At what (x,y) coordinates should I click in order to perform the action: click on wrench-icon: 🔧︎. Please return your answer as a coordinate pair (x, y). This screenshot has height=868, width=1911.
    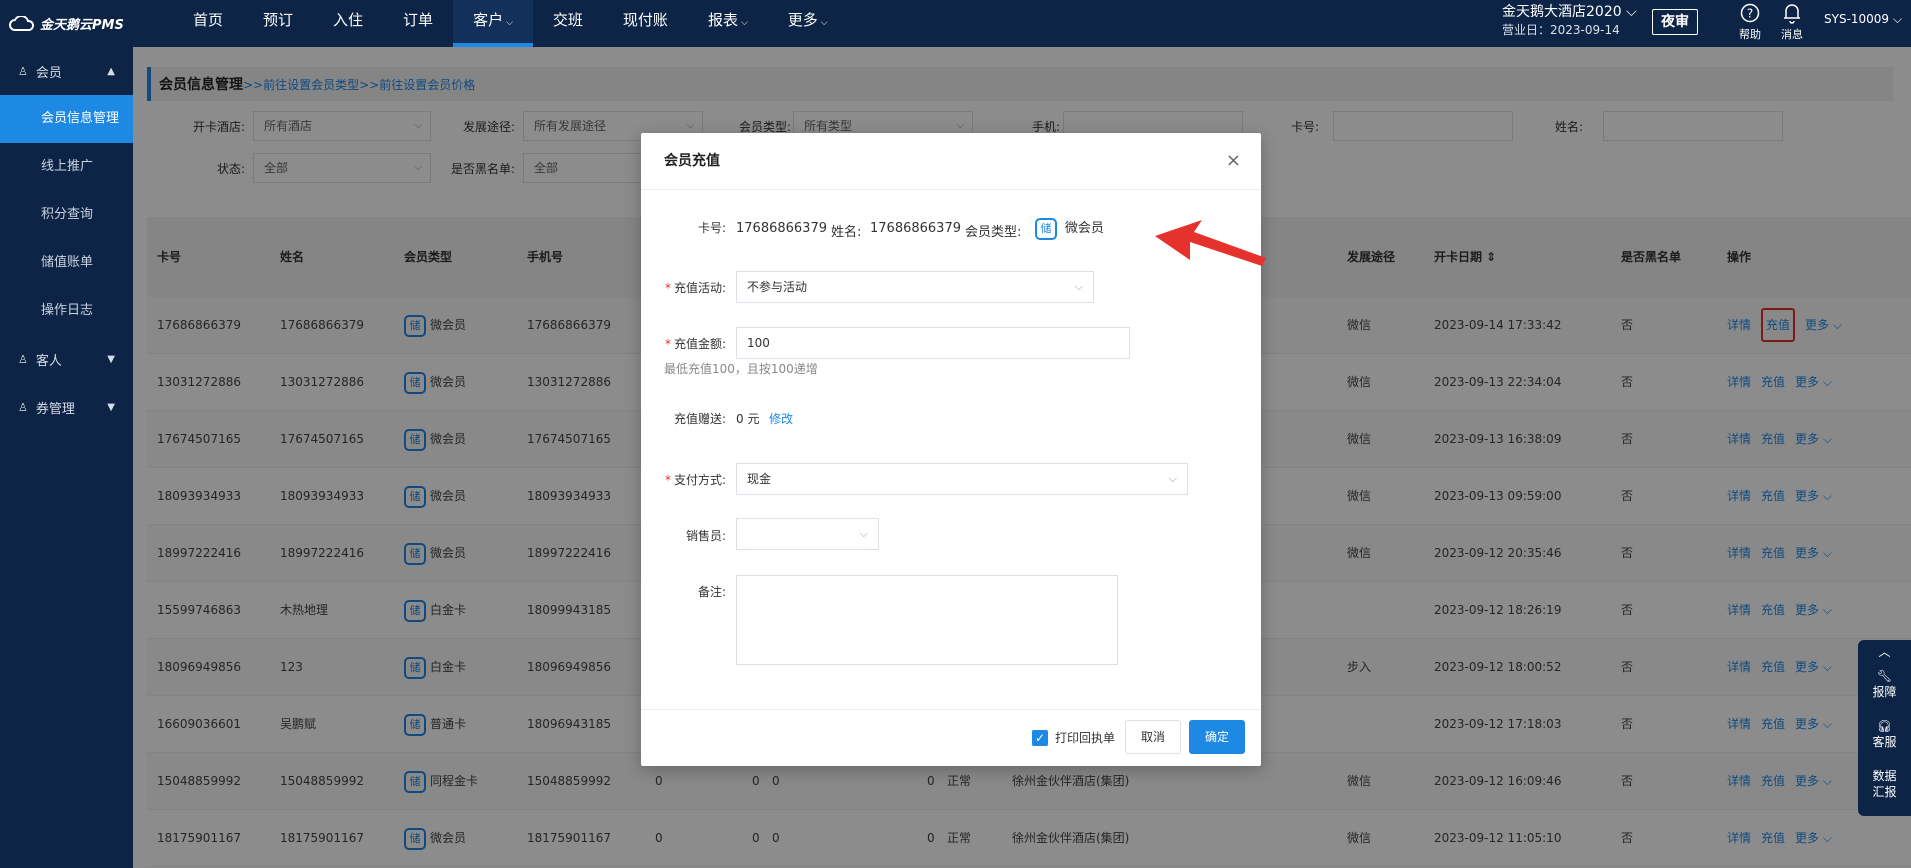
    Looking at the image, I should click on (1884, 676).